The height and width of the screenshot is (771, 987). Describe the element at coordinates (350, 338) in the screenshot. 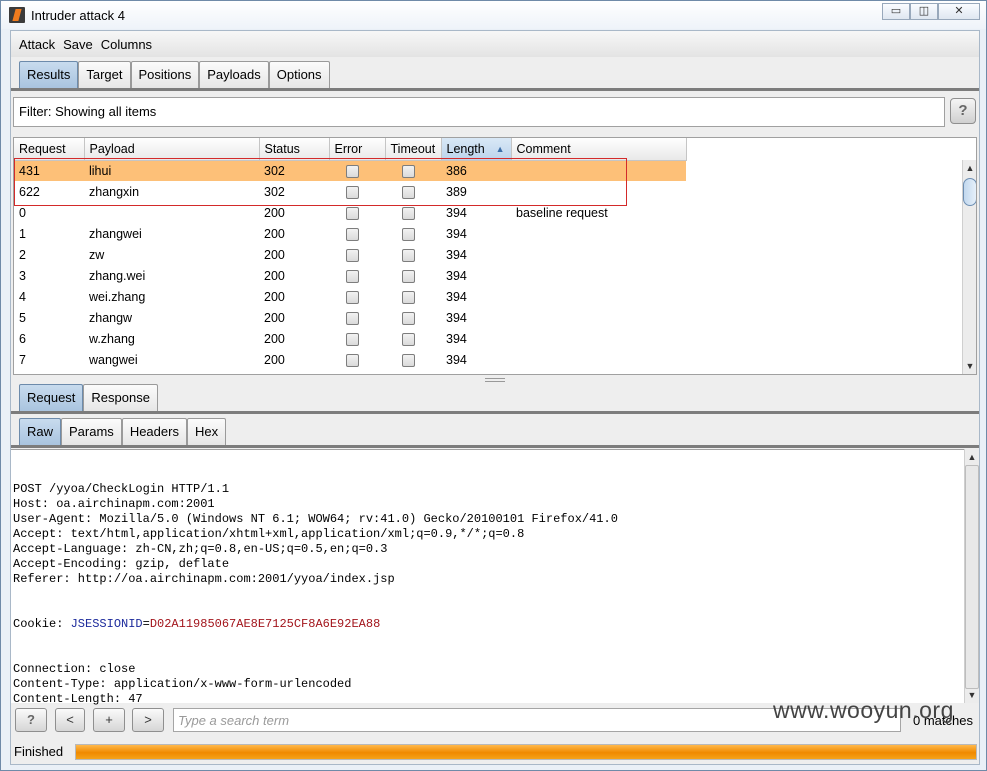

I see `table-row: 6 w.zhang 200 394` at that location.